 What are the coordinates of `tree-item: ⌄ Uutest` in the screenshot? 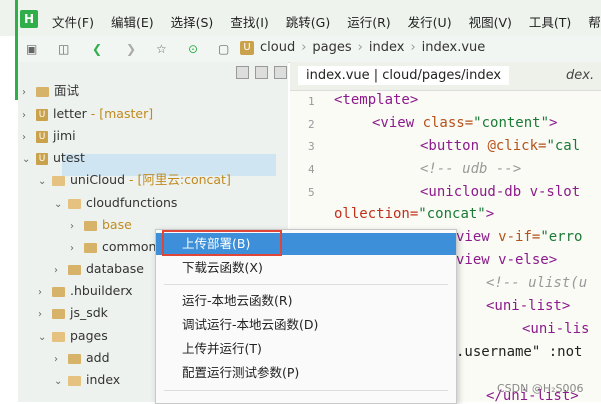 It's located at (53, 158).